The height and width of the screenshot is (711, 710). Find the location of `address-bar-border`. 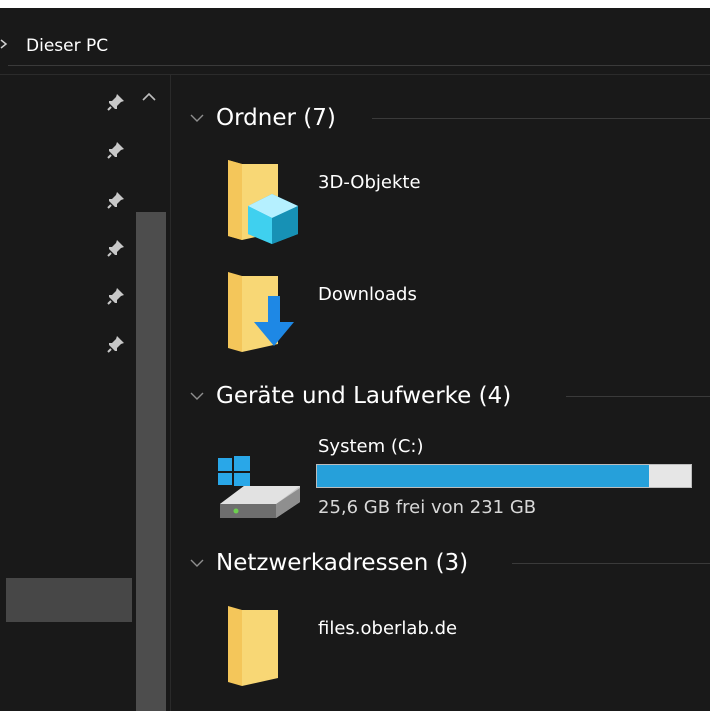

address-bar-border is located at coordinates (359, 65).